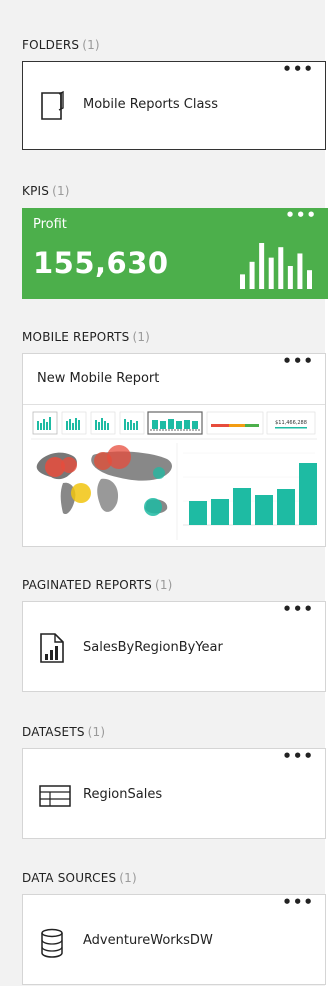 This screenshot has height=986, width=329. I want to click on mobile-report-thumbnail: $11,466,288, so click(174, 474).